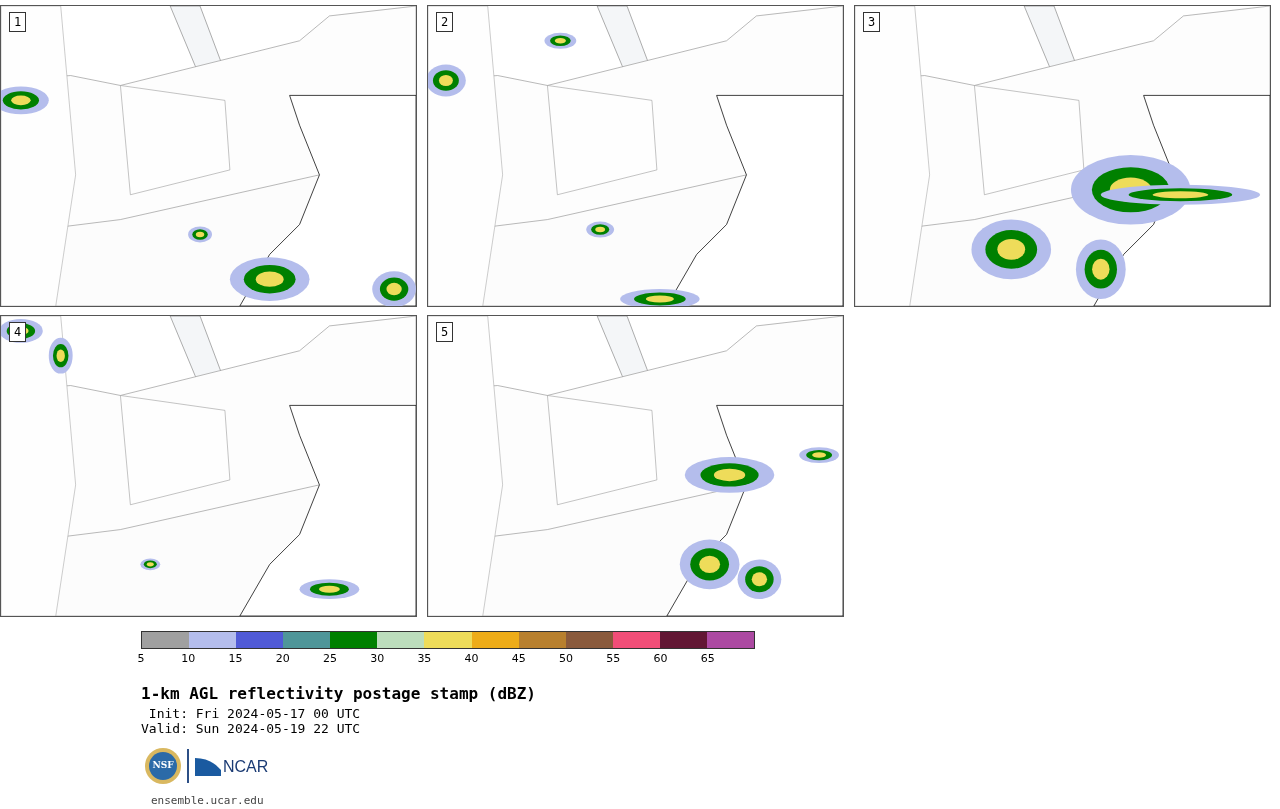 The image size is (1280, 809). I want to click on panel-number: 4, so click(18, 332).